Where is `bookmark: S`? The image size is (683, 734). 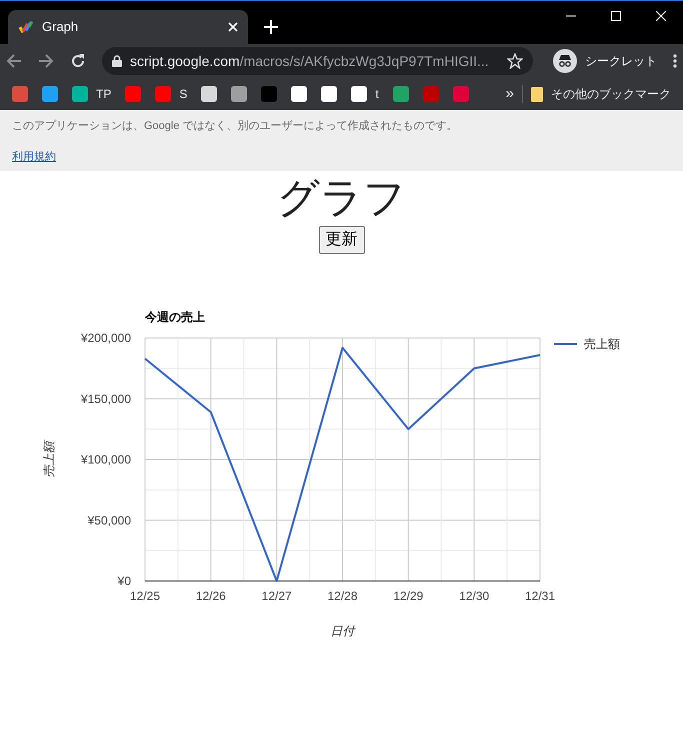 bookmark: S is located at coordinates (171, 94).